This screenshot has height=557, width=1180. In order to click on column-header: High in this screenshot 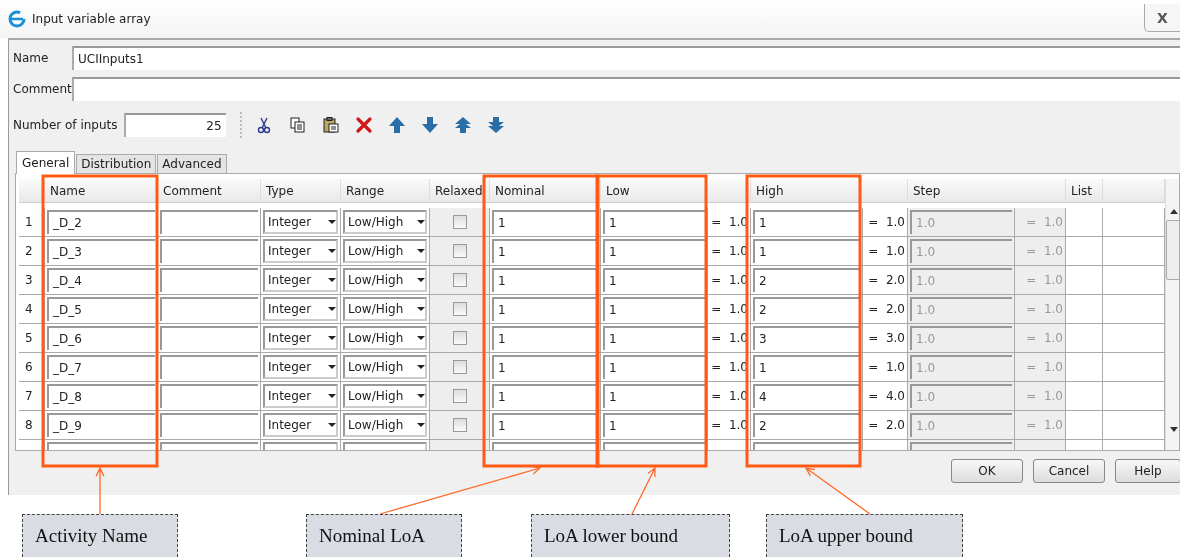, I will do `click(829, 191)`.